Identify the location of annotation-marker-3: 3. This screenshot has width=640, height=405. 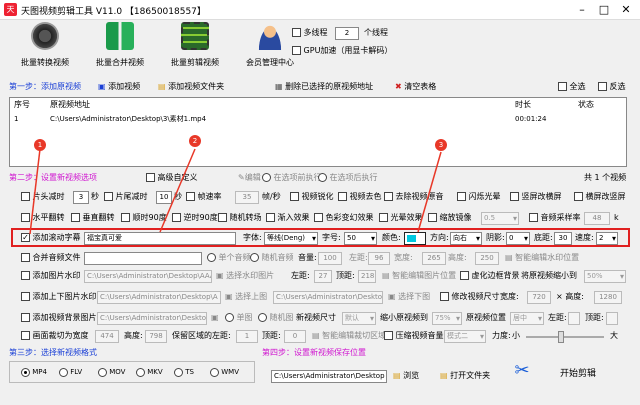
(441, 145).